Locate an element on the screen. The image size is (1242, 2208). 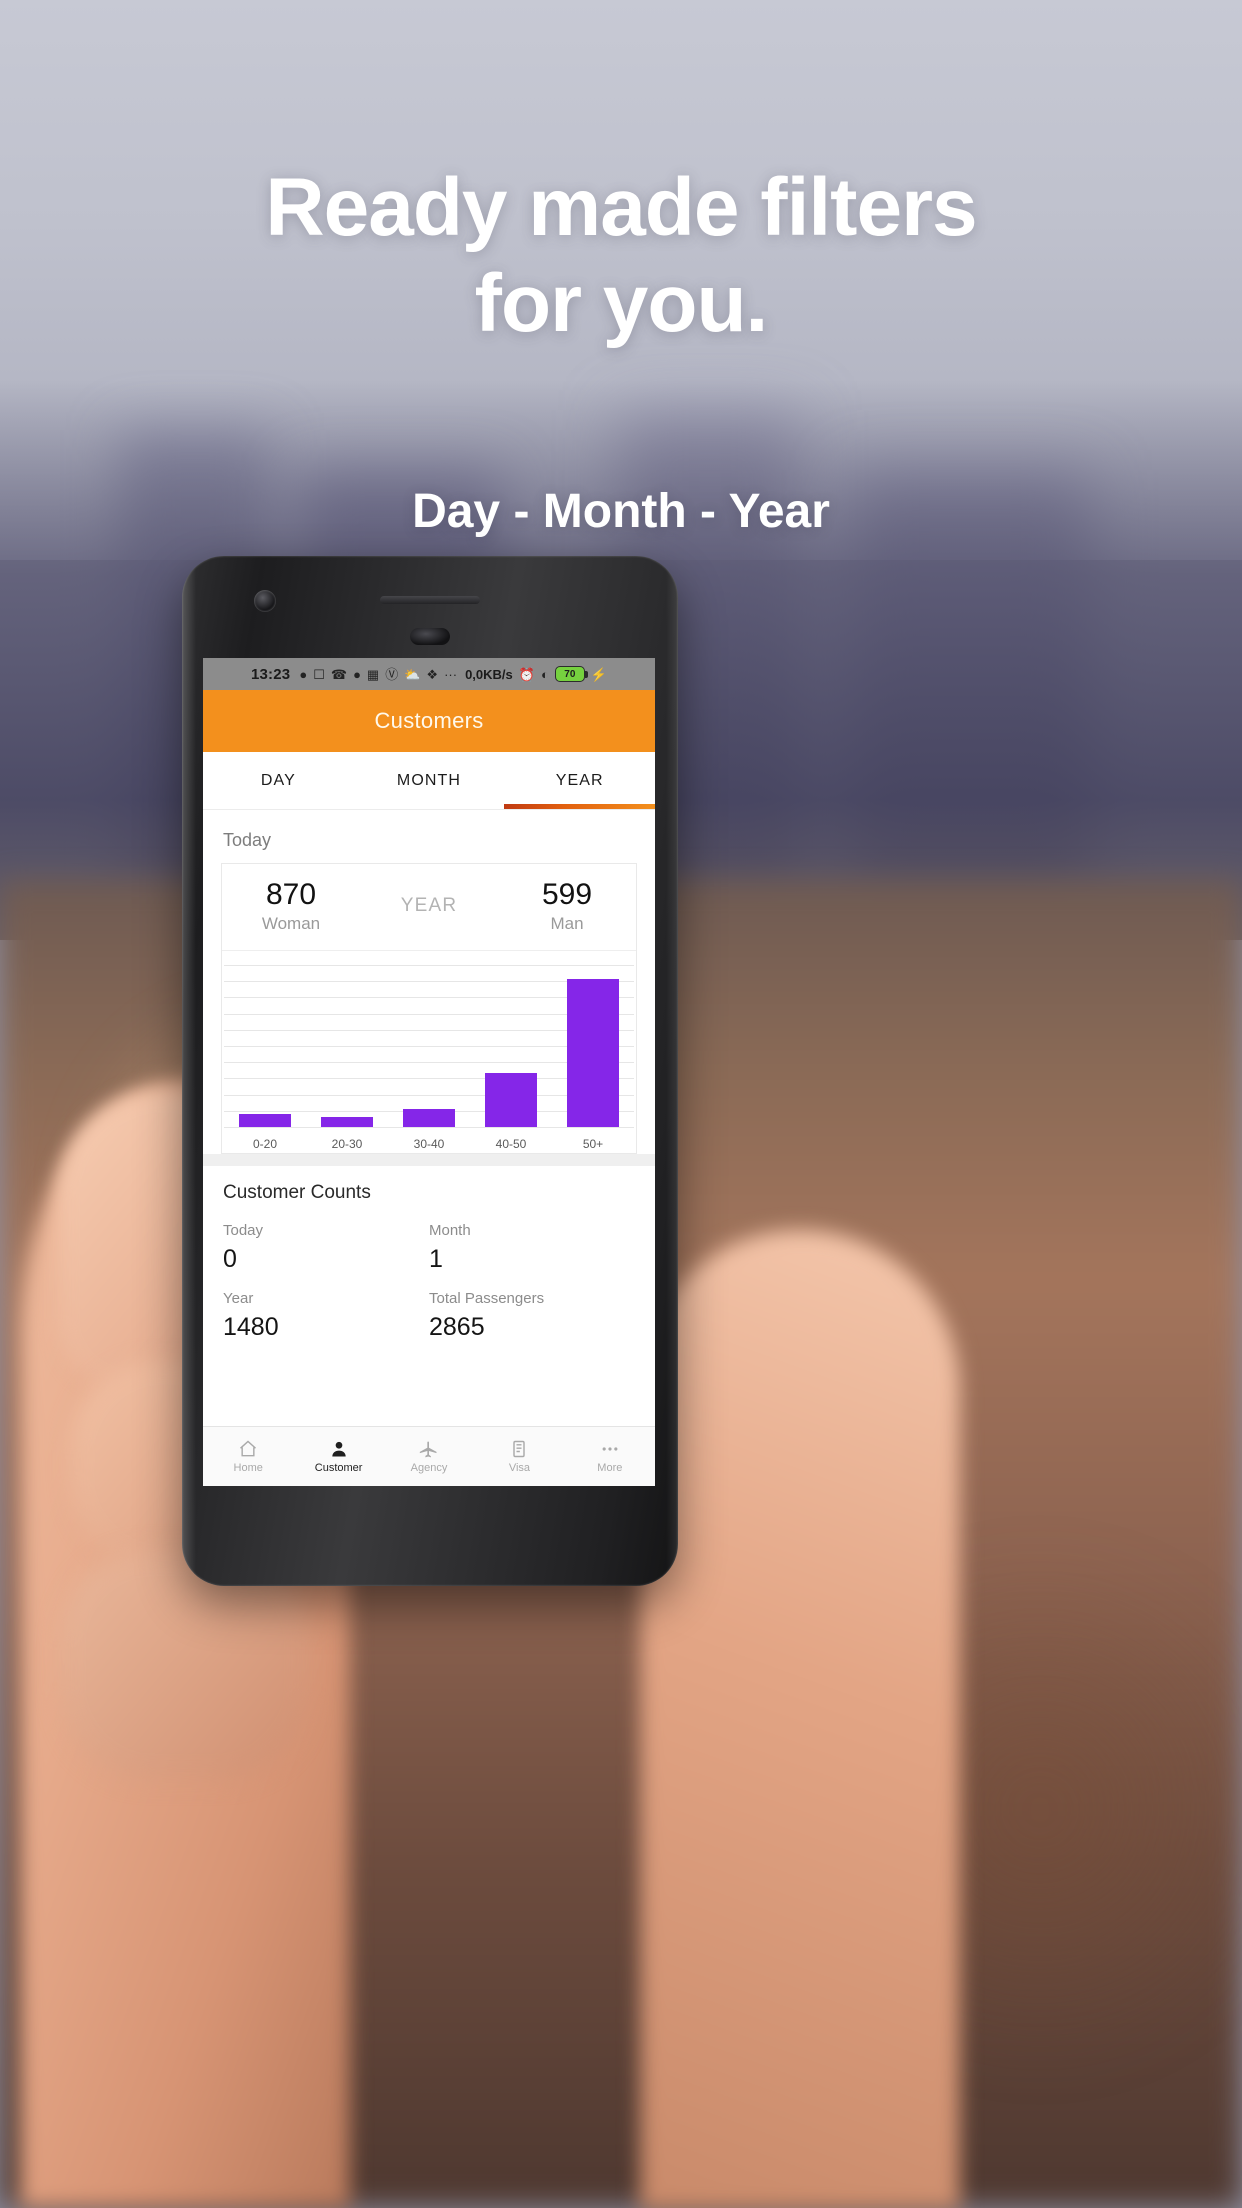
x-axis-label: 20-30 is located at coordinates (347, 1144).